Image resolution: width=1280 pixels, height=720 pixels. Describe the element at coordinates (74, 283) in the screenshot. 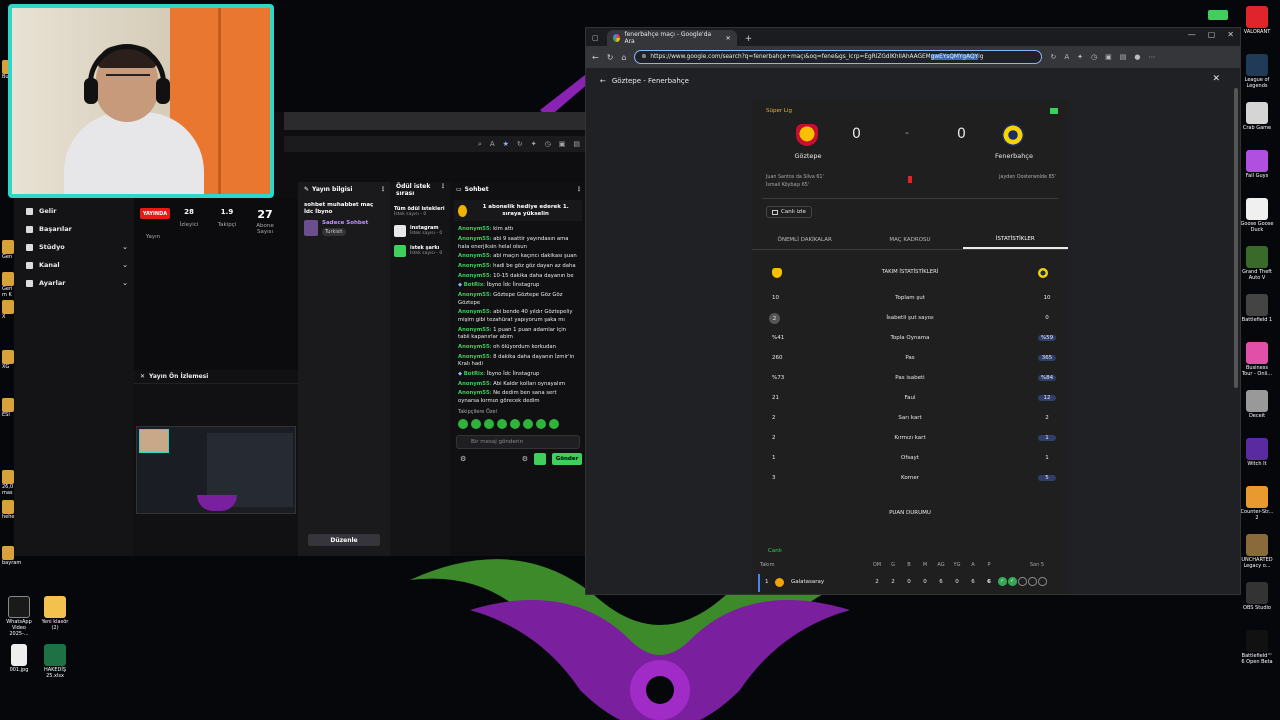

I see `nav-item-ayarlar: Ayarlar ⌄` at that location.